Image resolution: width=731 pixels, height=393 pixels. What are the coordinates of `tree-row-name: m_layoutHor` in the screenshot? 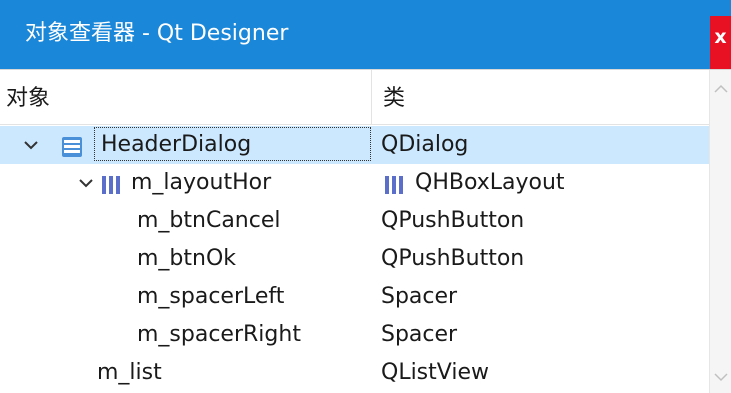 It's located at (201, 182).